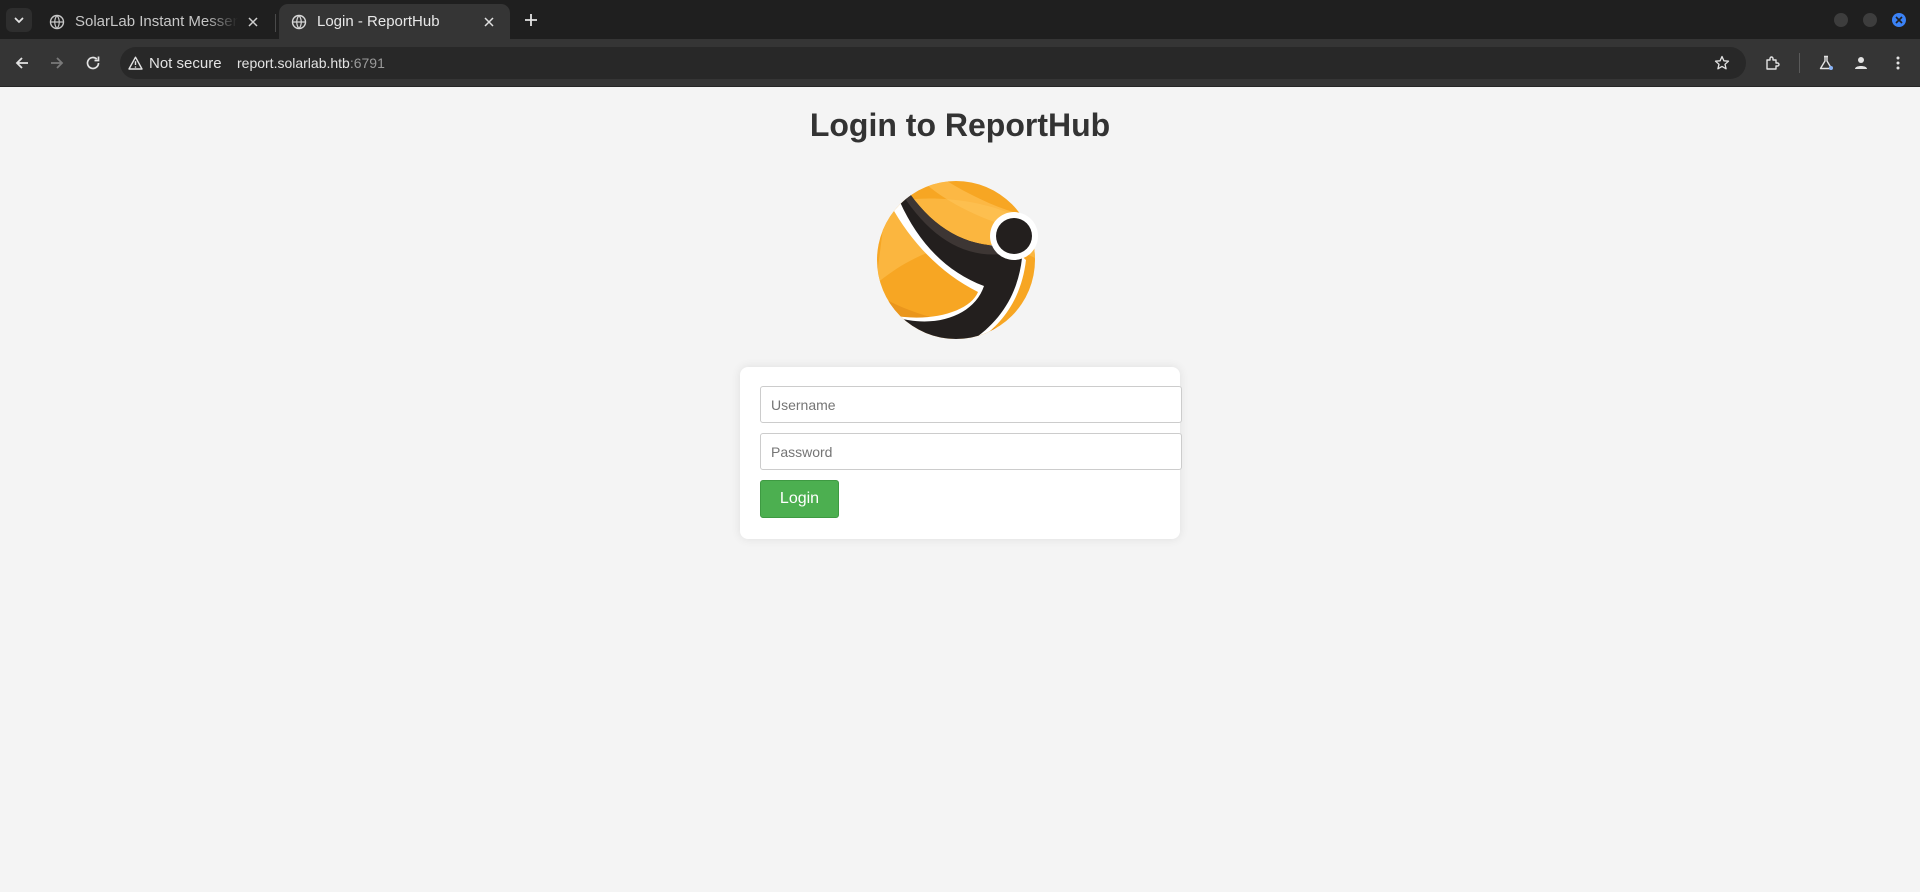 Image resolution: width=1920 pixels, height=892 pixels. I want to click on extensions-button, so click(1772, 63).